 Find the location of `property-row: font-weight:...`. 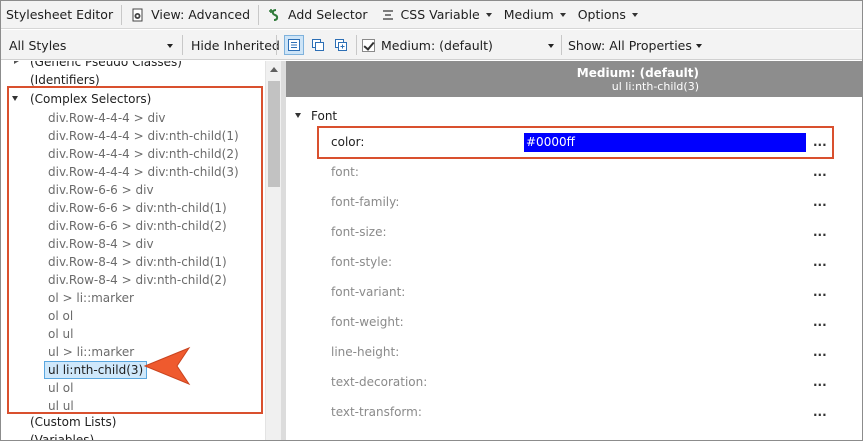

property-row: font-weight:... is located at coordinates (581, 322).